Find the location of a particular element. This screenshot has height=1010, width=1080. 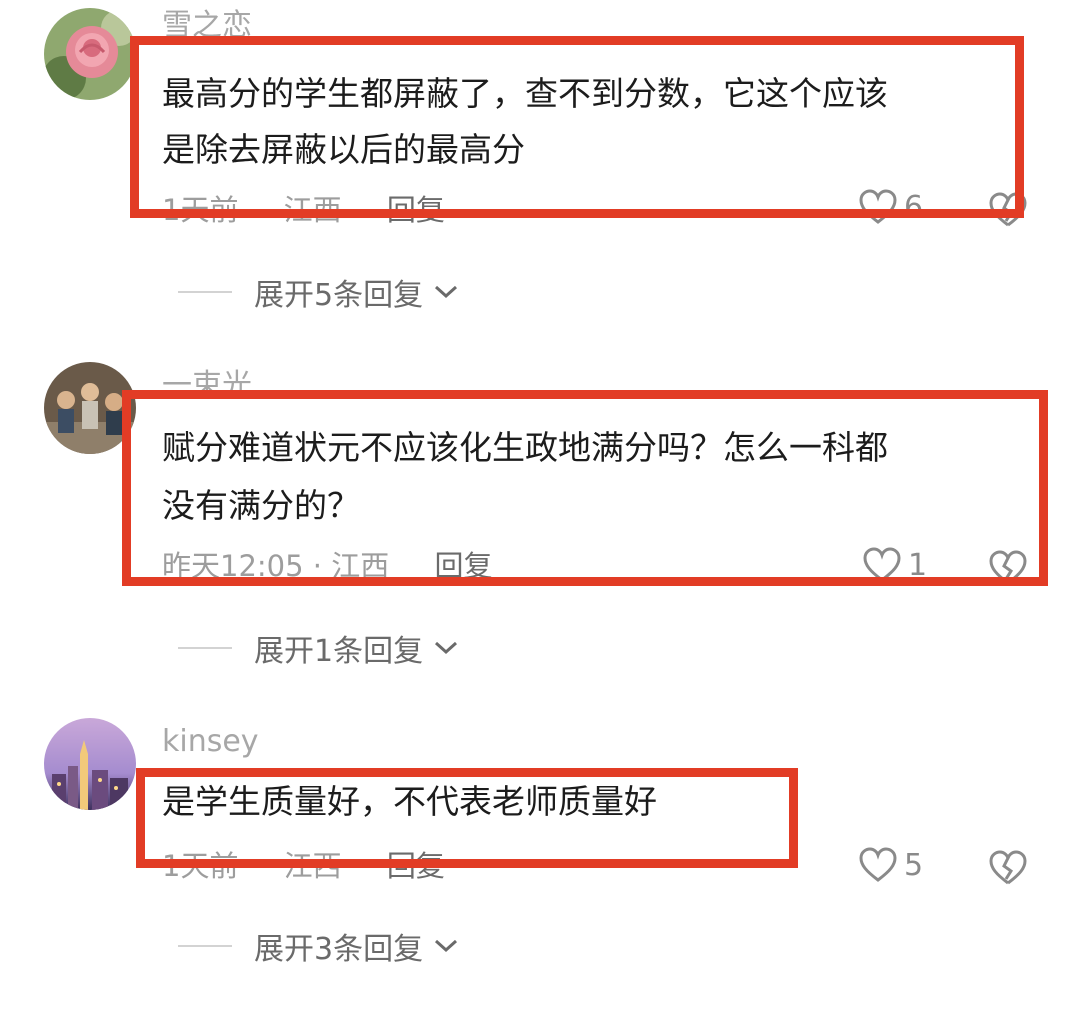

like-count: 5 is located at coordinates (914, 865).